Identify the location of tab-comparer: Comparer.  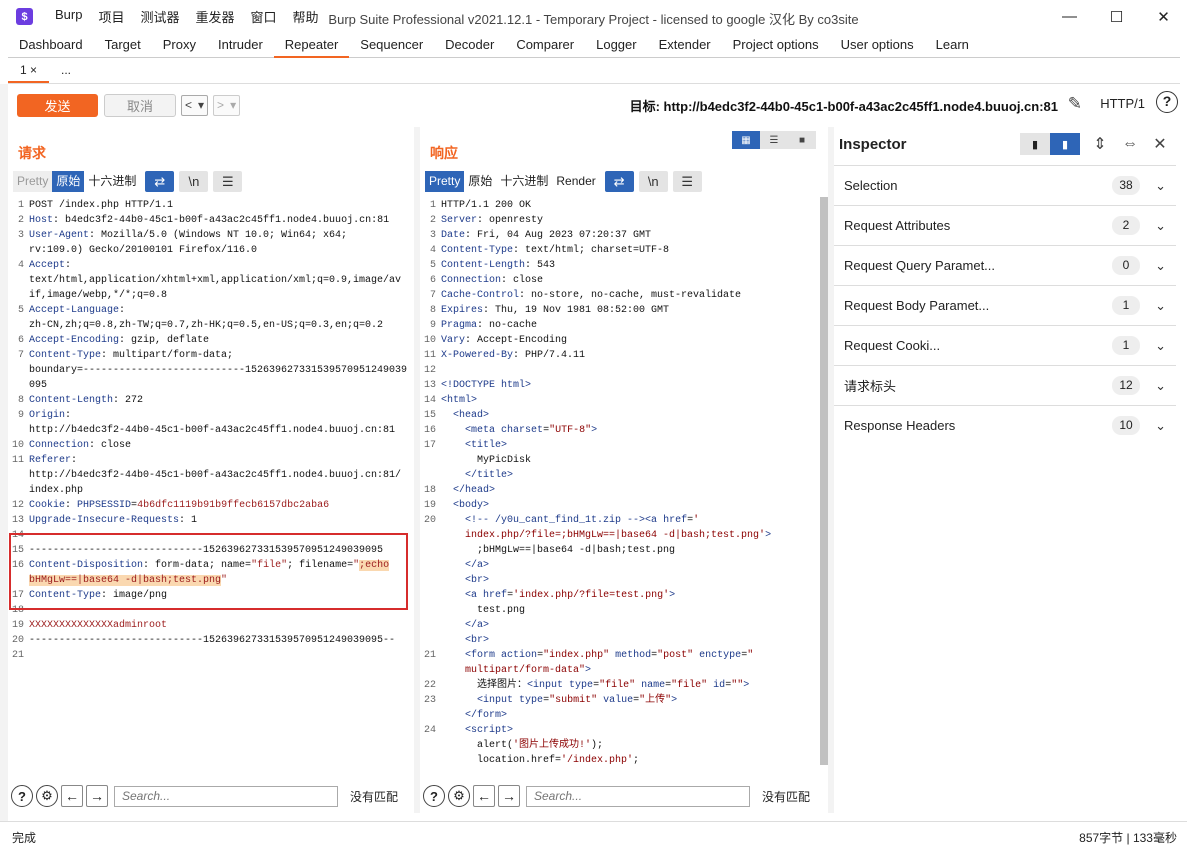
(545, 45).